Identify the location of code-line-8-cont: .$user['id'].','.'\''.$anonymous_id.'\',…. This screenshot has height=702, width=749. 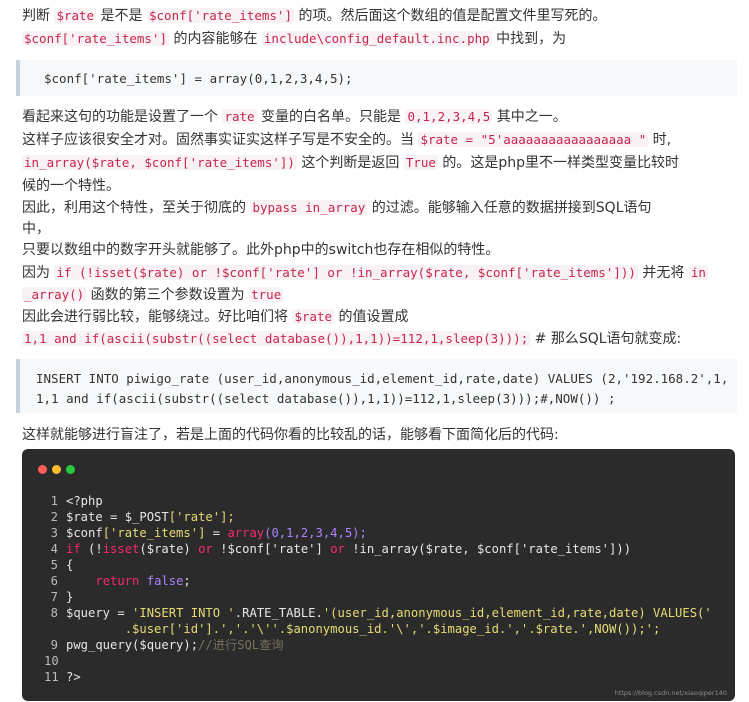
(363, 629).